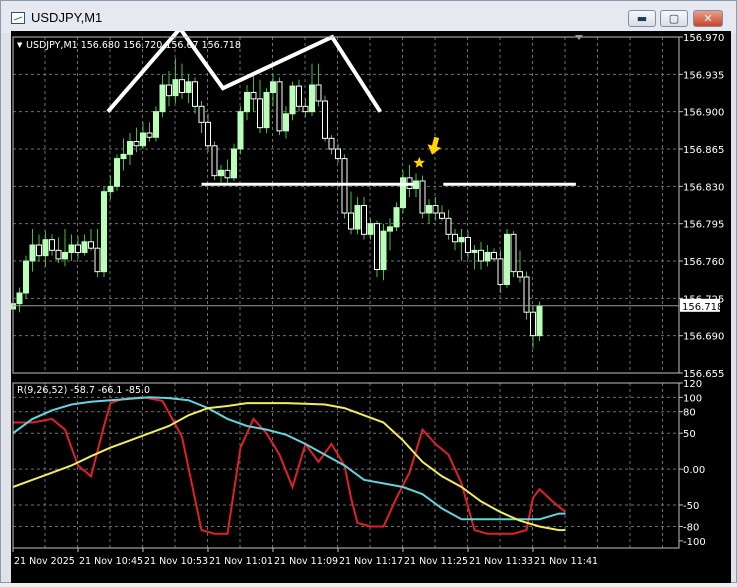 The image size is (737, 587). Describe the element at coordinates (501, 561) in the screenshot. I see `x-tick-label: 21 Nov 11:33` at that location.